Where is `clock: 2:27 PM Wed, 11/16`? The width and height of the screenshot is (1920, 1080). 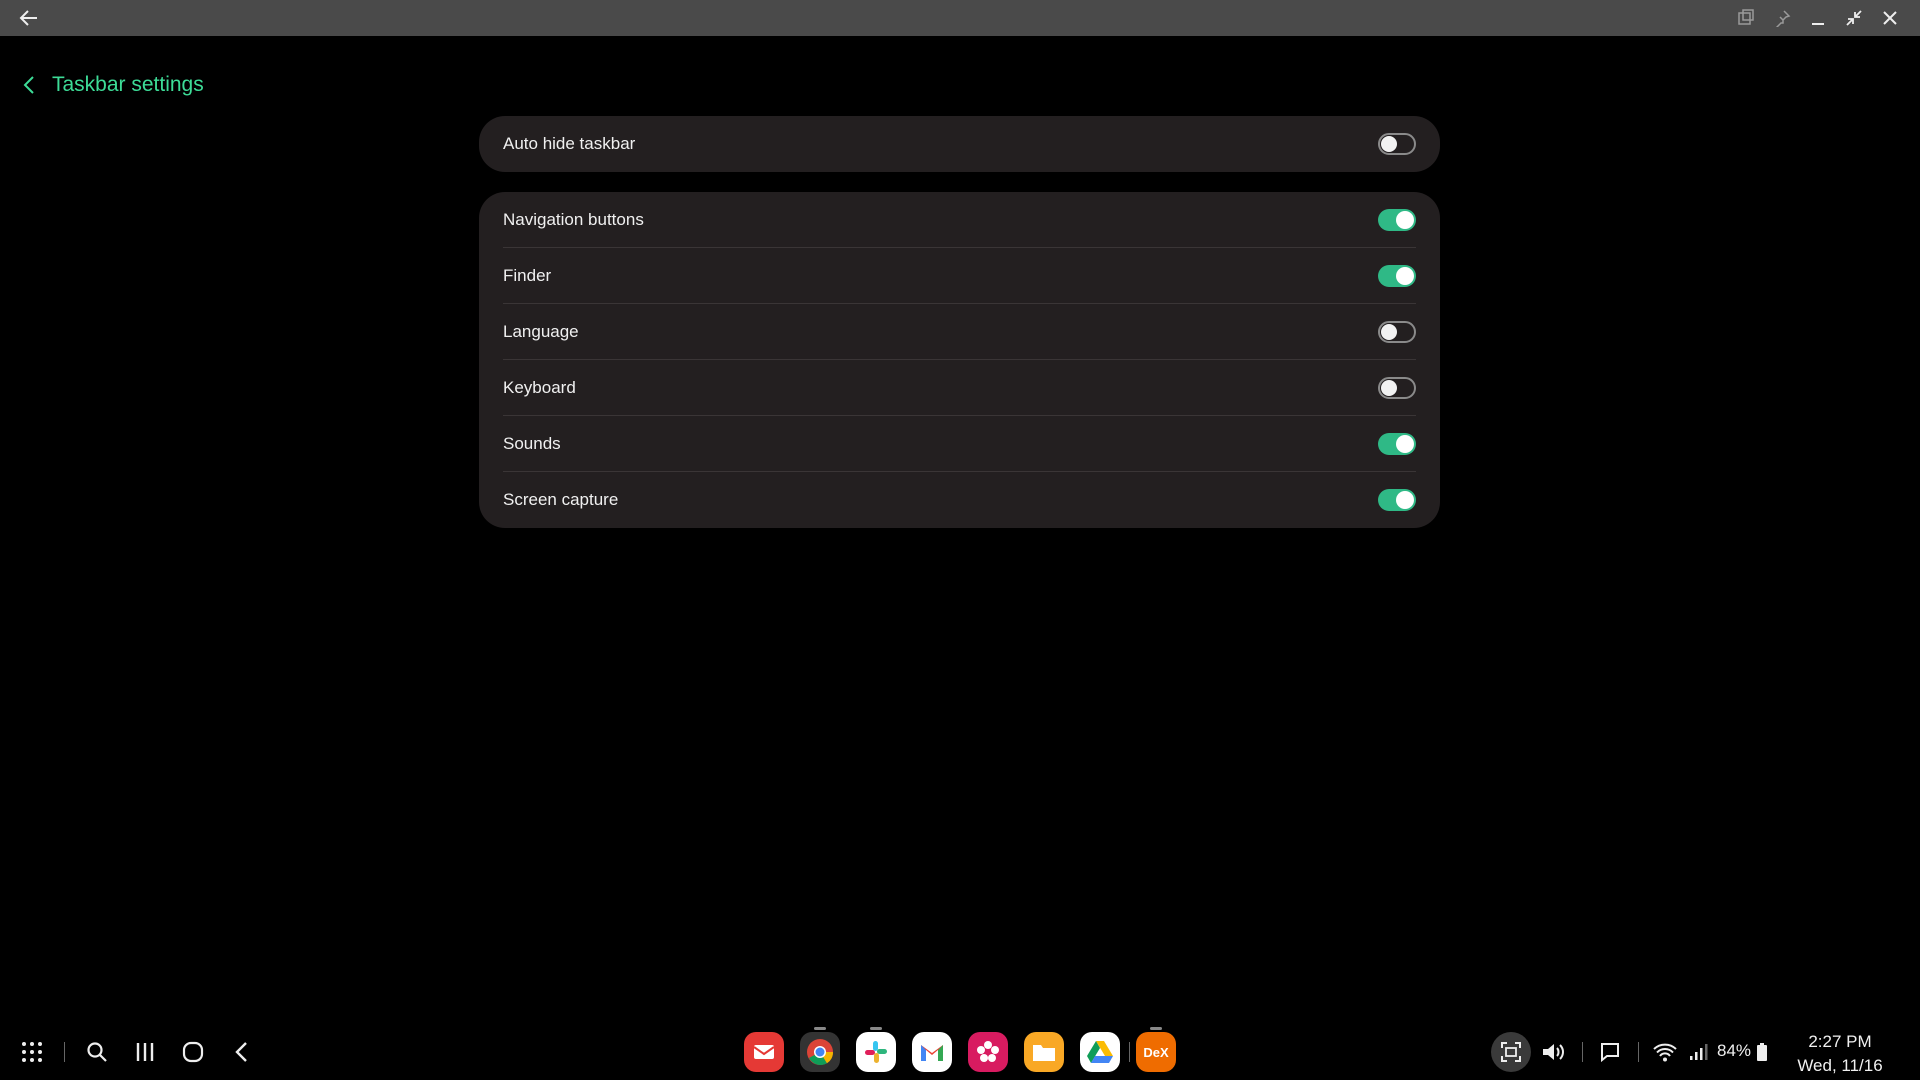 clock: 2:27 PM Wed, 11/16 is located at coordinates (1840, 1054).